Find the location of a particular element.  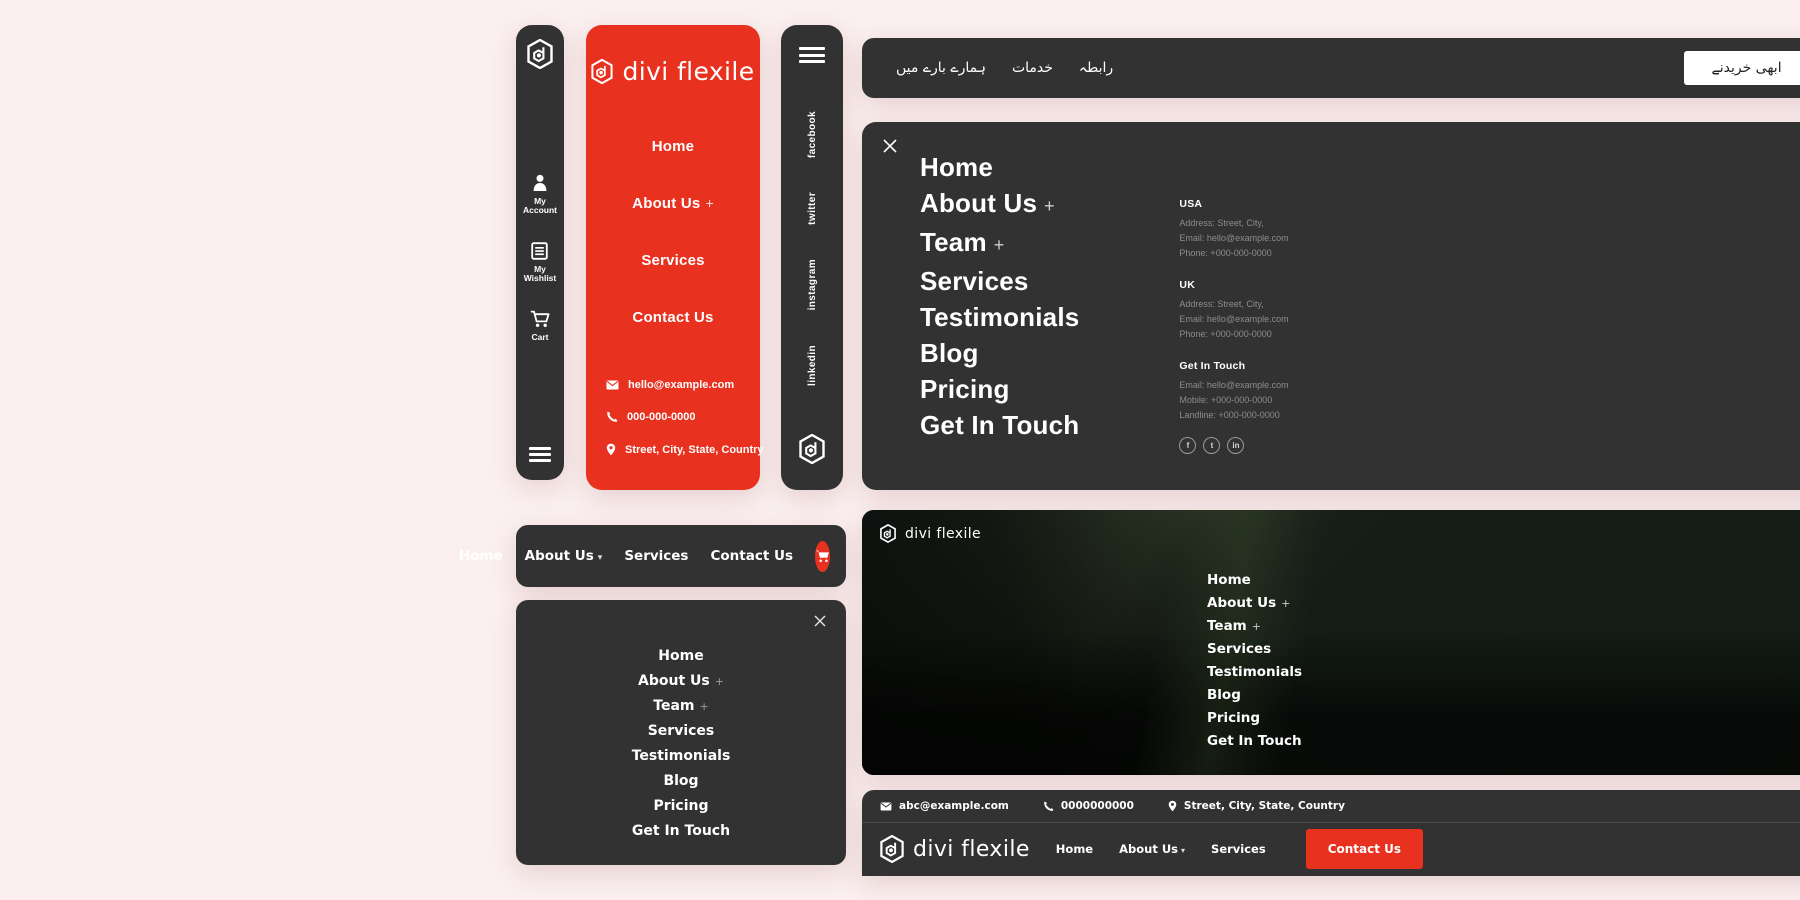

dropdown-item-pricing: Pricing is located at coordinates (680, 806).